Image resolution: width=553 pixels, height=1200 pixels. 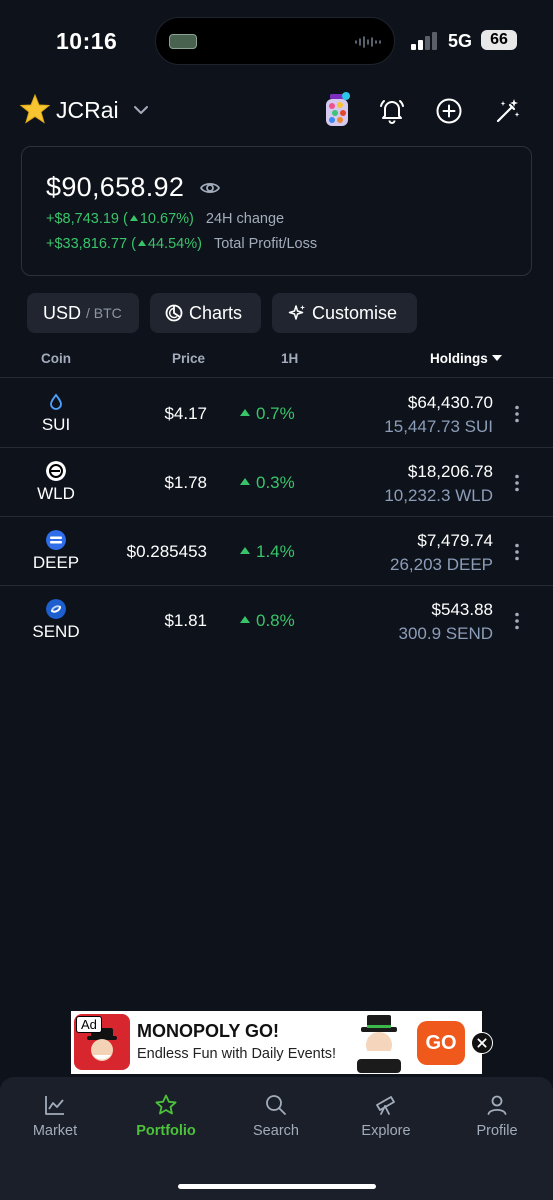 What do you see at coordinates (449, 111) in the screenshot?
I see `add-circle-icon` at bounding box center [449, 111].